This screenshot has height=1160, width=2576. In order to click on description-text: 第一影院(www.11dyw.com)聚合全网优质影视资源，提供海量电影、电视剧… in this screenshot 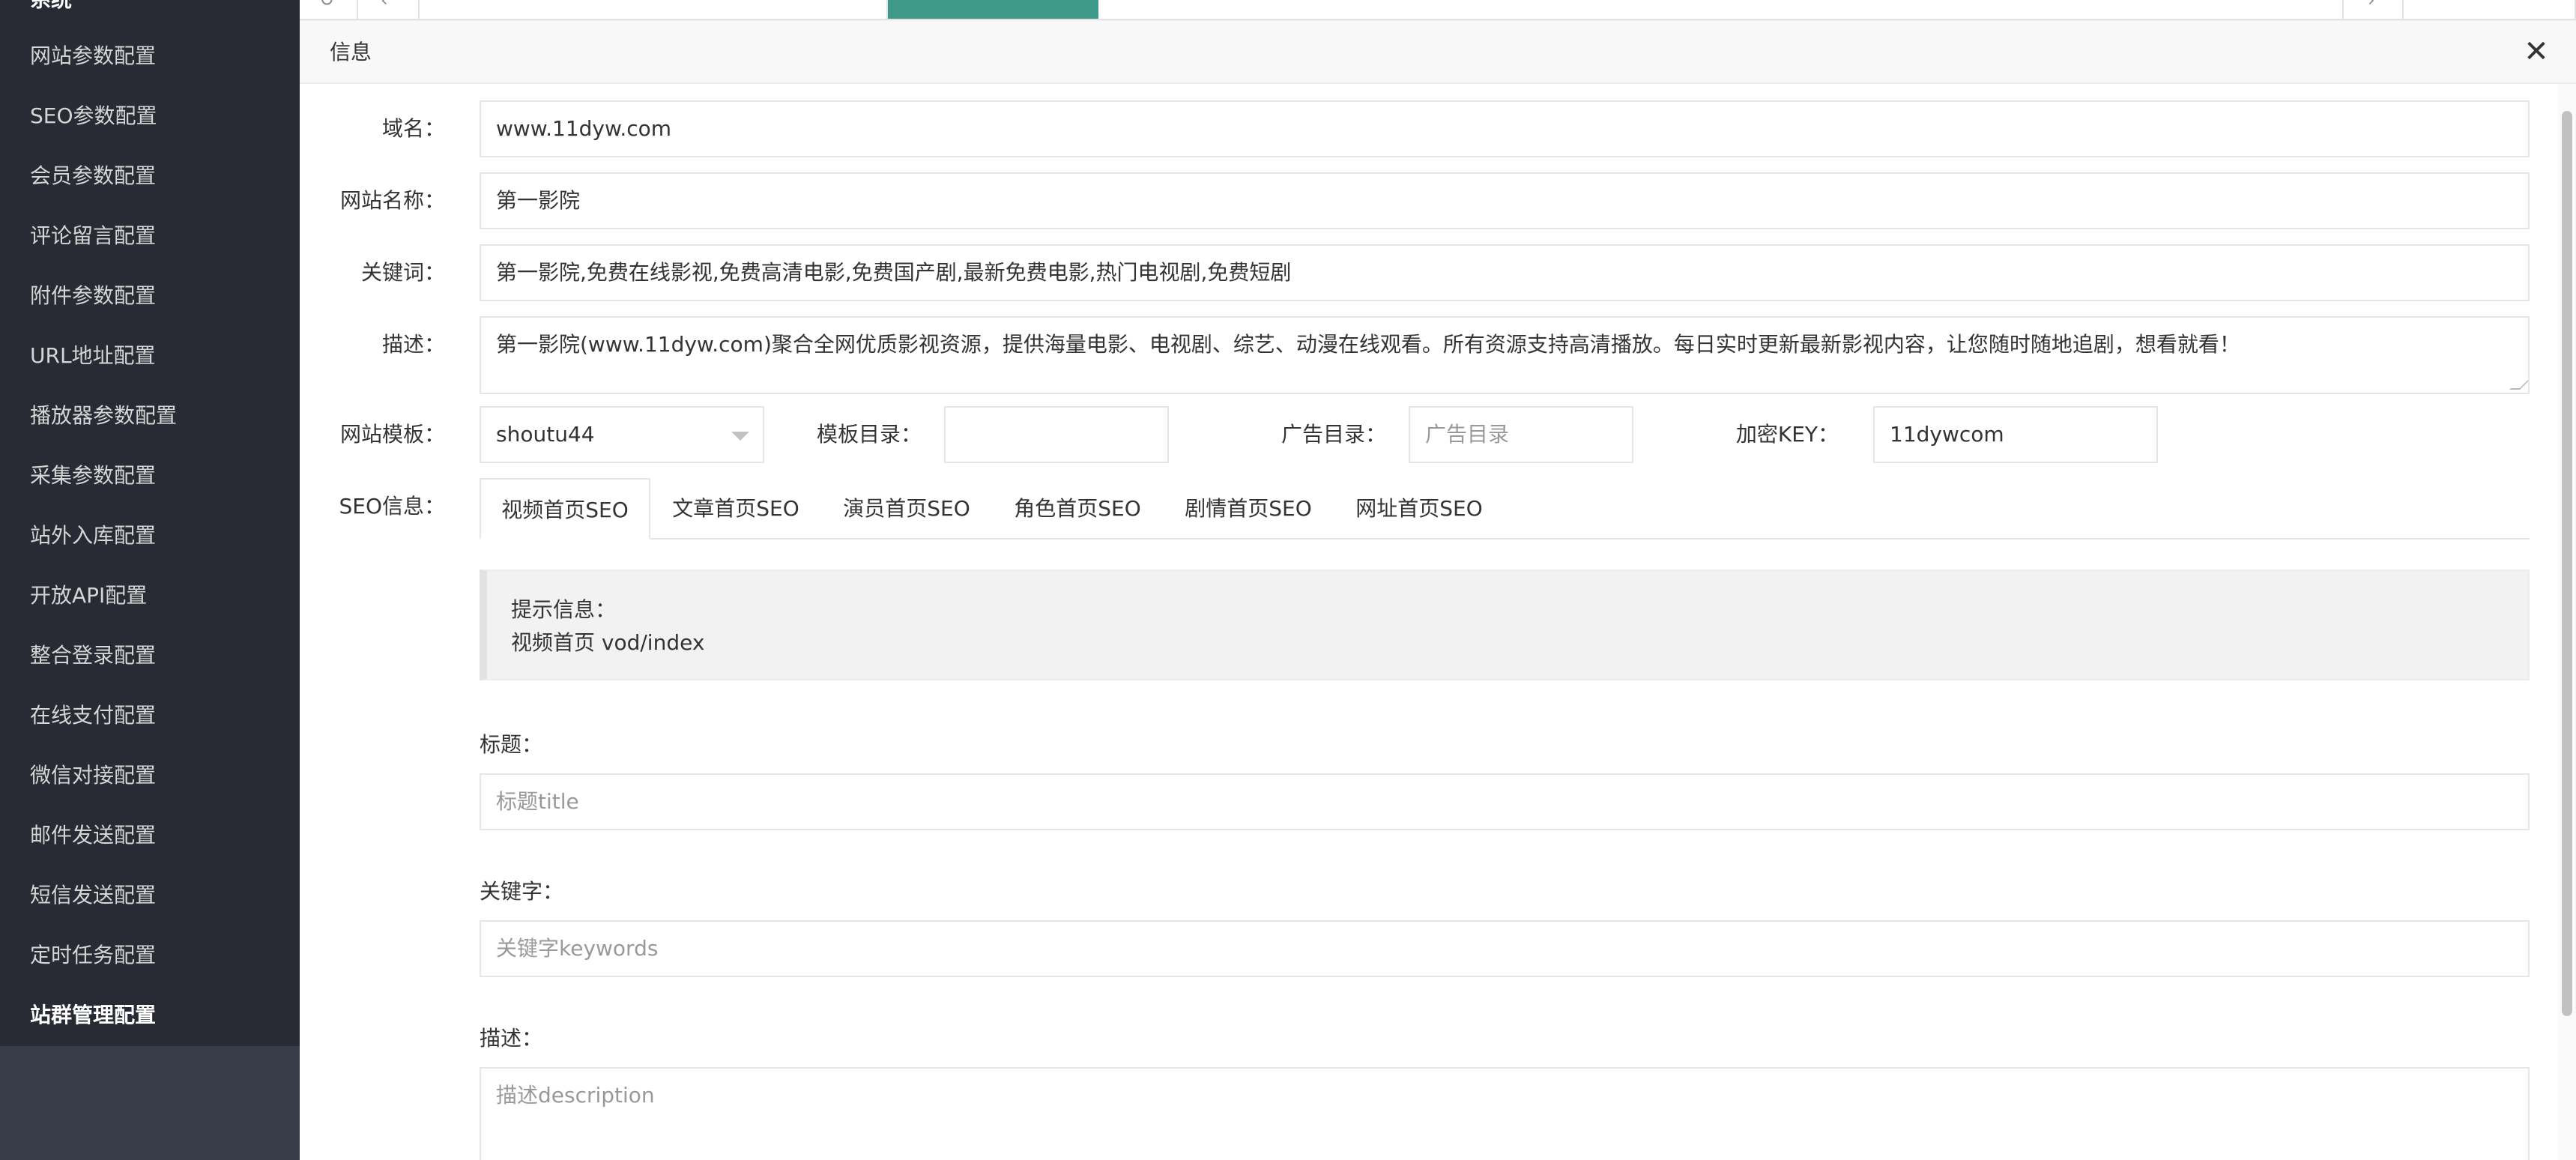, I will do `click(1368, 344)`.